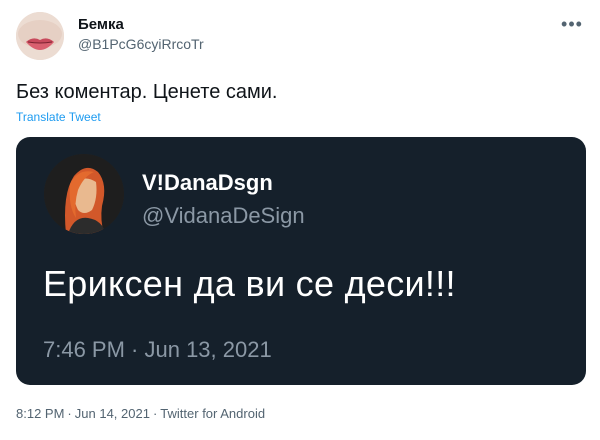 The width and height of the screenshot is (600, 440). What do you see at coordinates (147, 92) in the screenshot?
I see `tweet-text: Без коментар. Ценете сами.` at bounding box center [147, 92].